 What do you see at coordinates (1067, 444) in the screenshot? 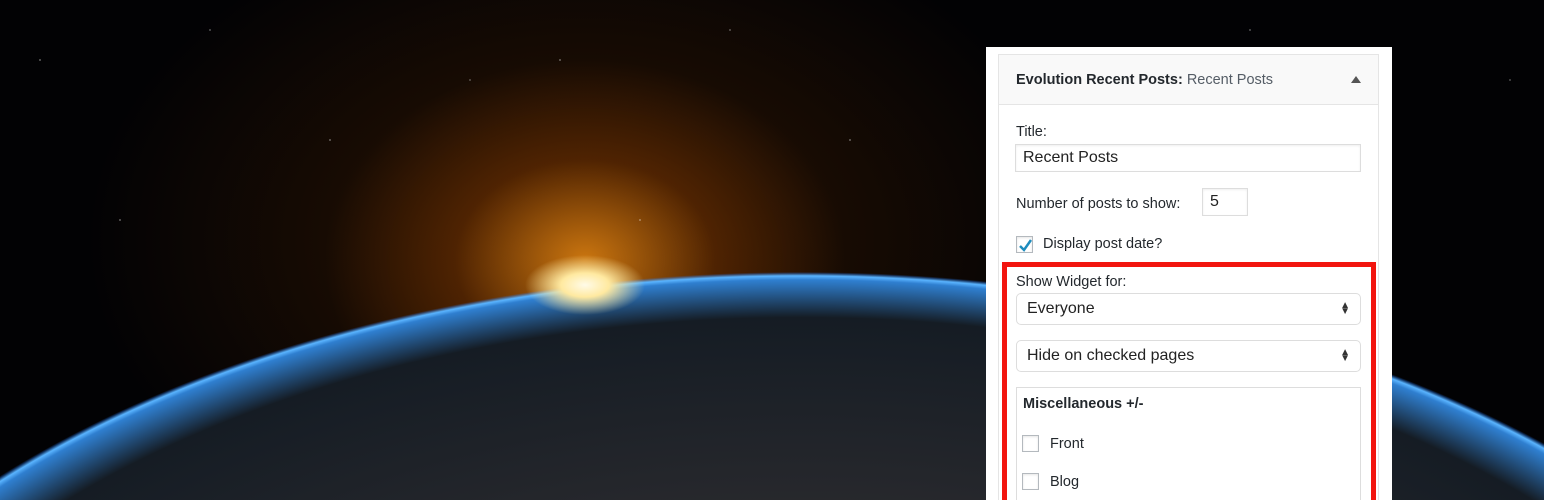
I see `front-label: Front` at bounding box center [1067, 444].